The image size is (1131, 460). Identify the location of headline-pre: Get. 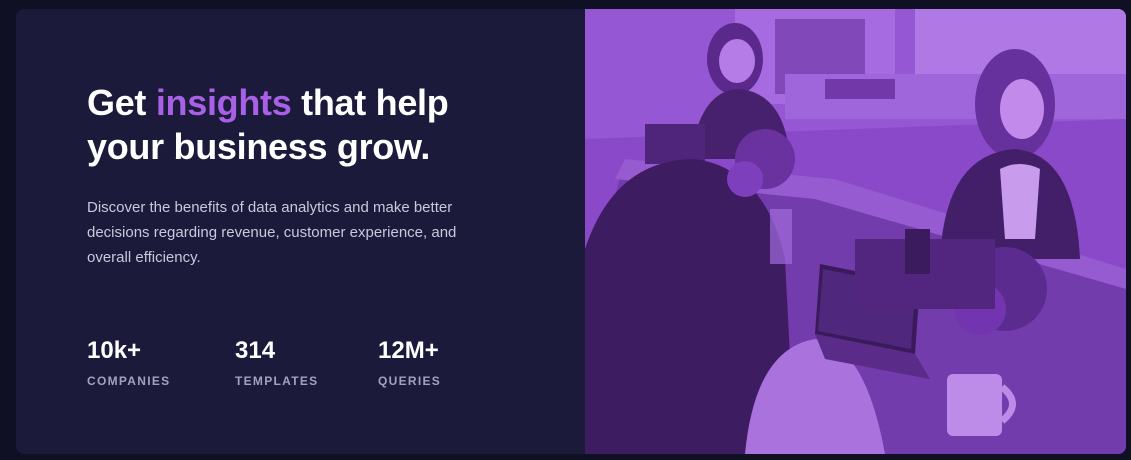
(121, 102).